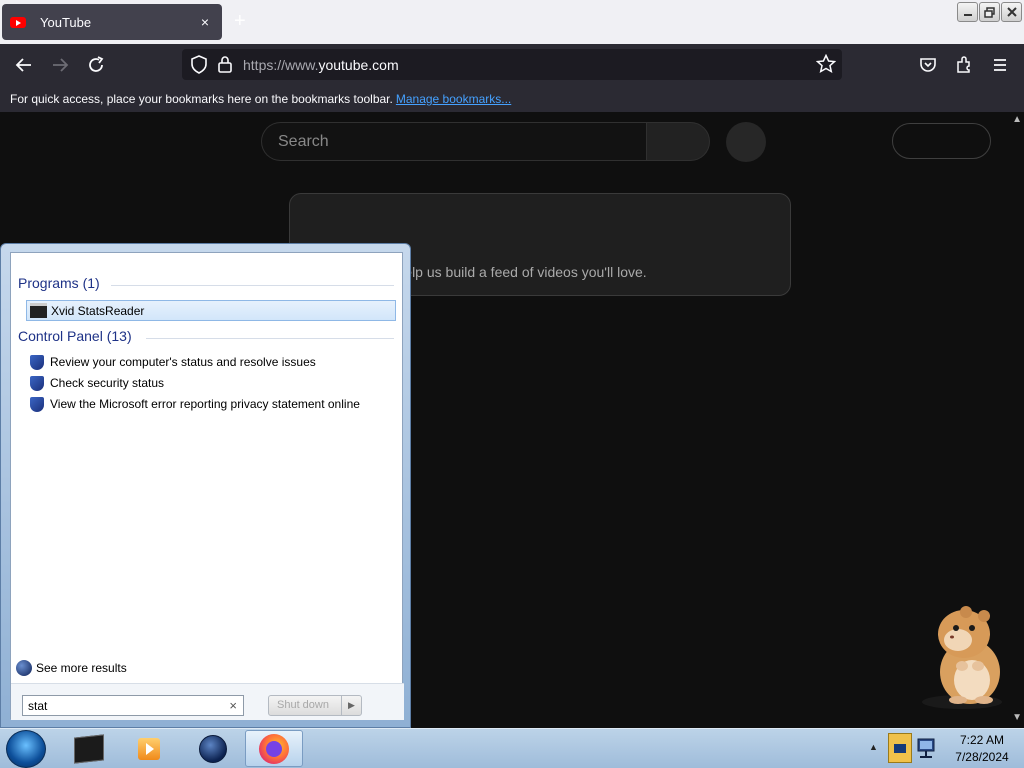  Describe the element at coordinates (38, 706) in the screenshot. I see `start-search-value: stat` at that location.